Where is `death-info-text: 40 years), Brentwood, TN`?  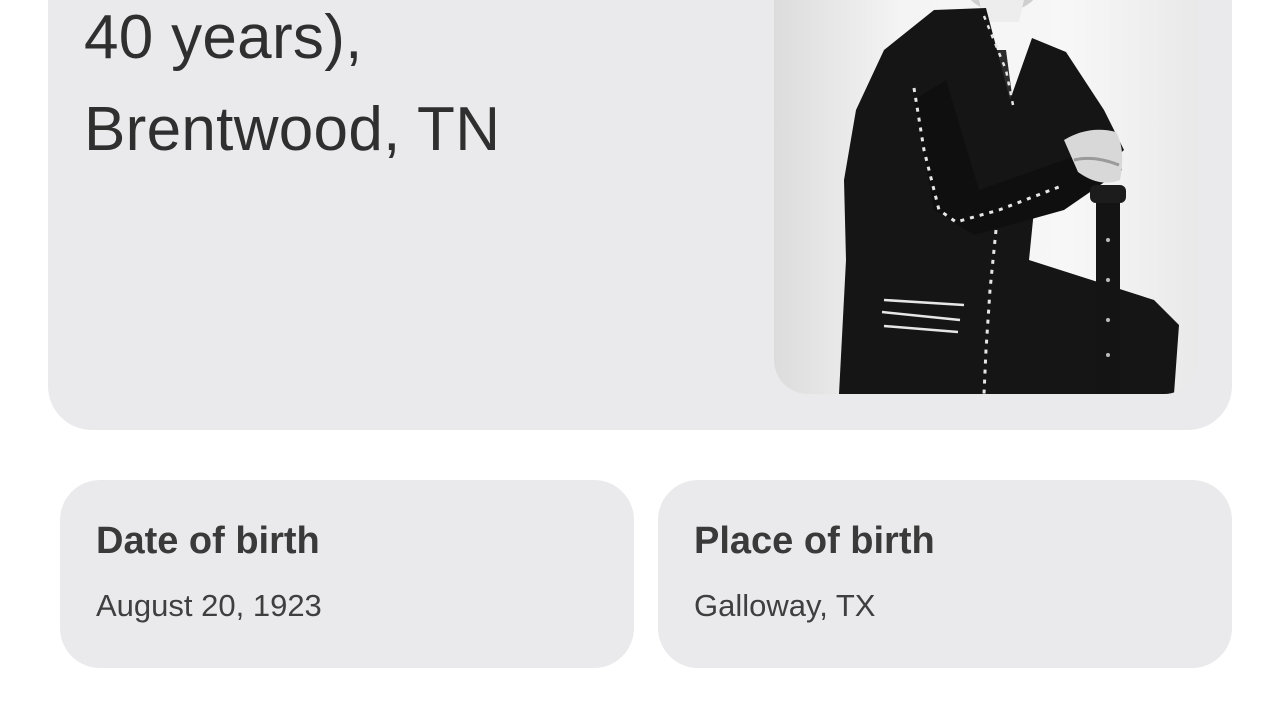
death-info-text: 40 years), Brentwood, TN is located at coordinates (424, 88).